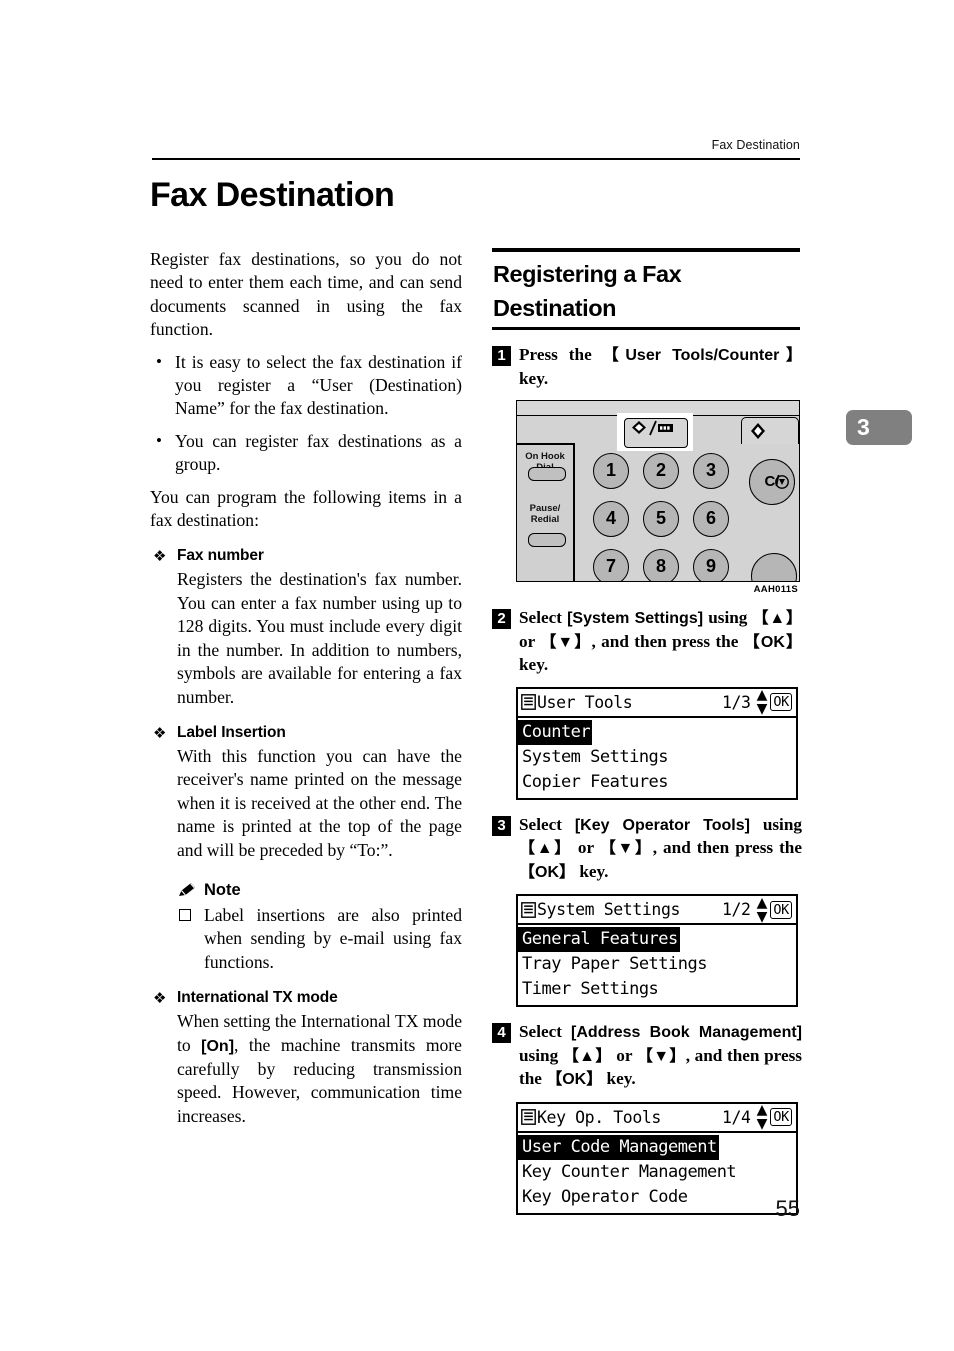  What do you see at coordinates (545, 514) in the screenshot?
I see `pause-redial-label: Pause/Redial` at bounding box center [545, 514].